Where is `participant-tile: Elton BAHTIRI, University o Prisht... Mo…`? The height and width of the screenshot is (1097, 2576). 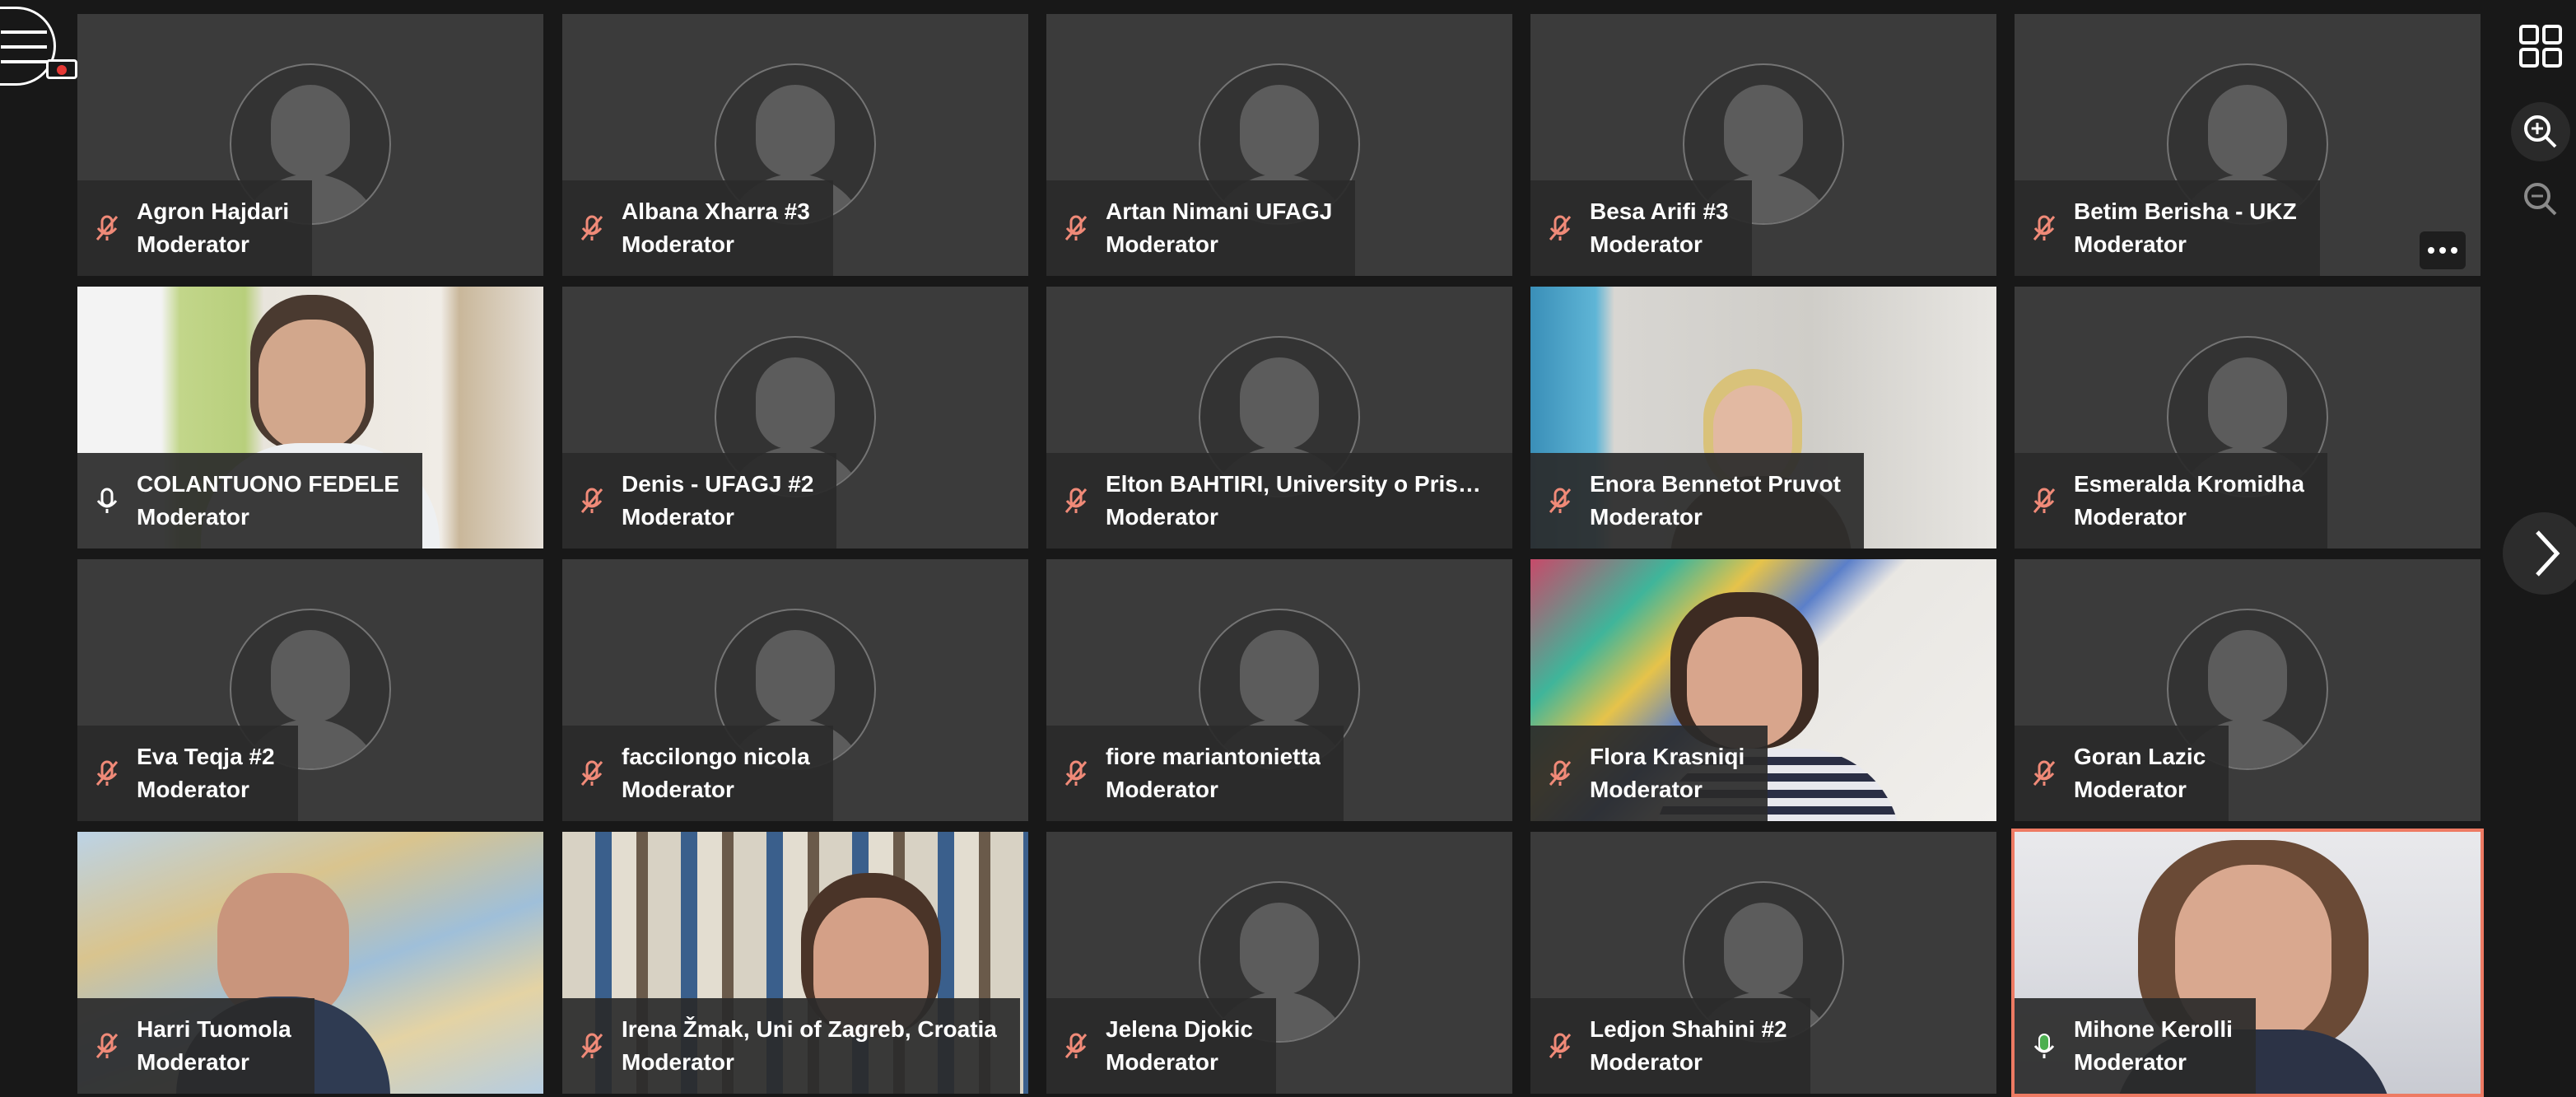 participant-tile: Elton BAHTIRI, University o Prisht... Mo… is located at coordinates (1279, 417).